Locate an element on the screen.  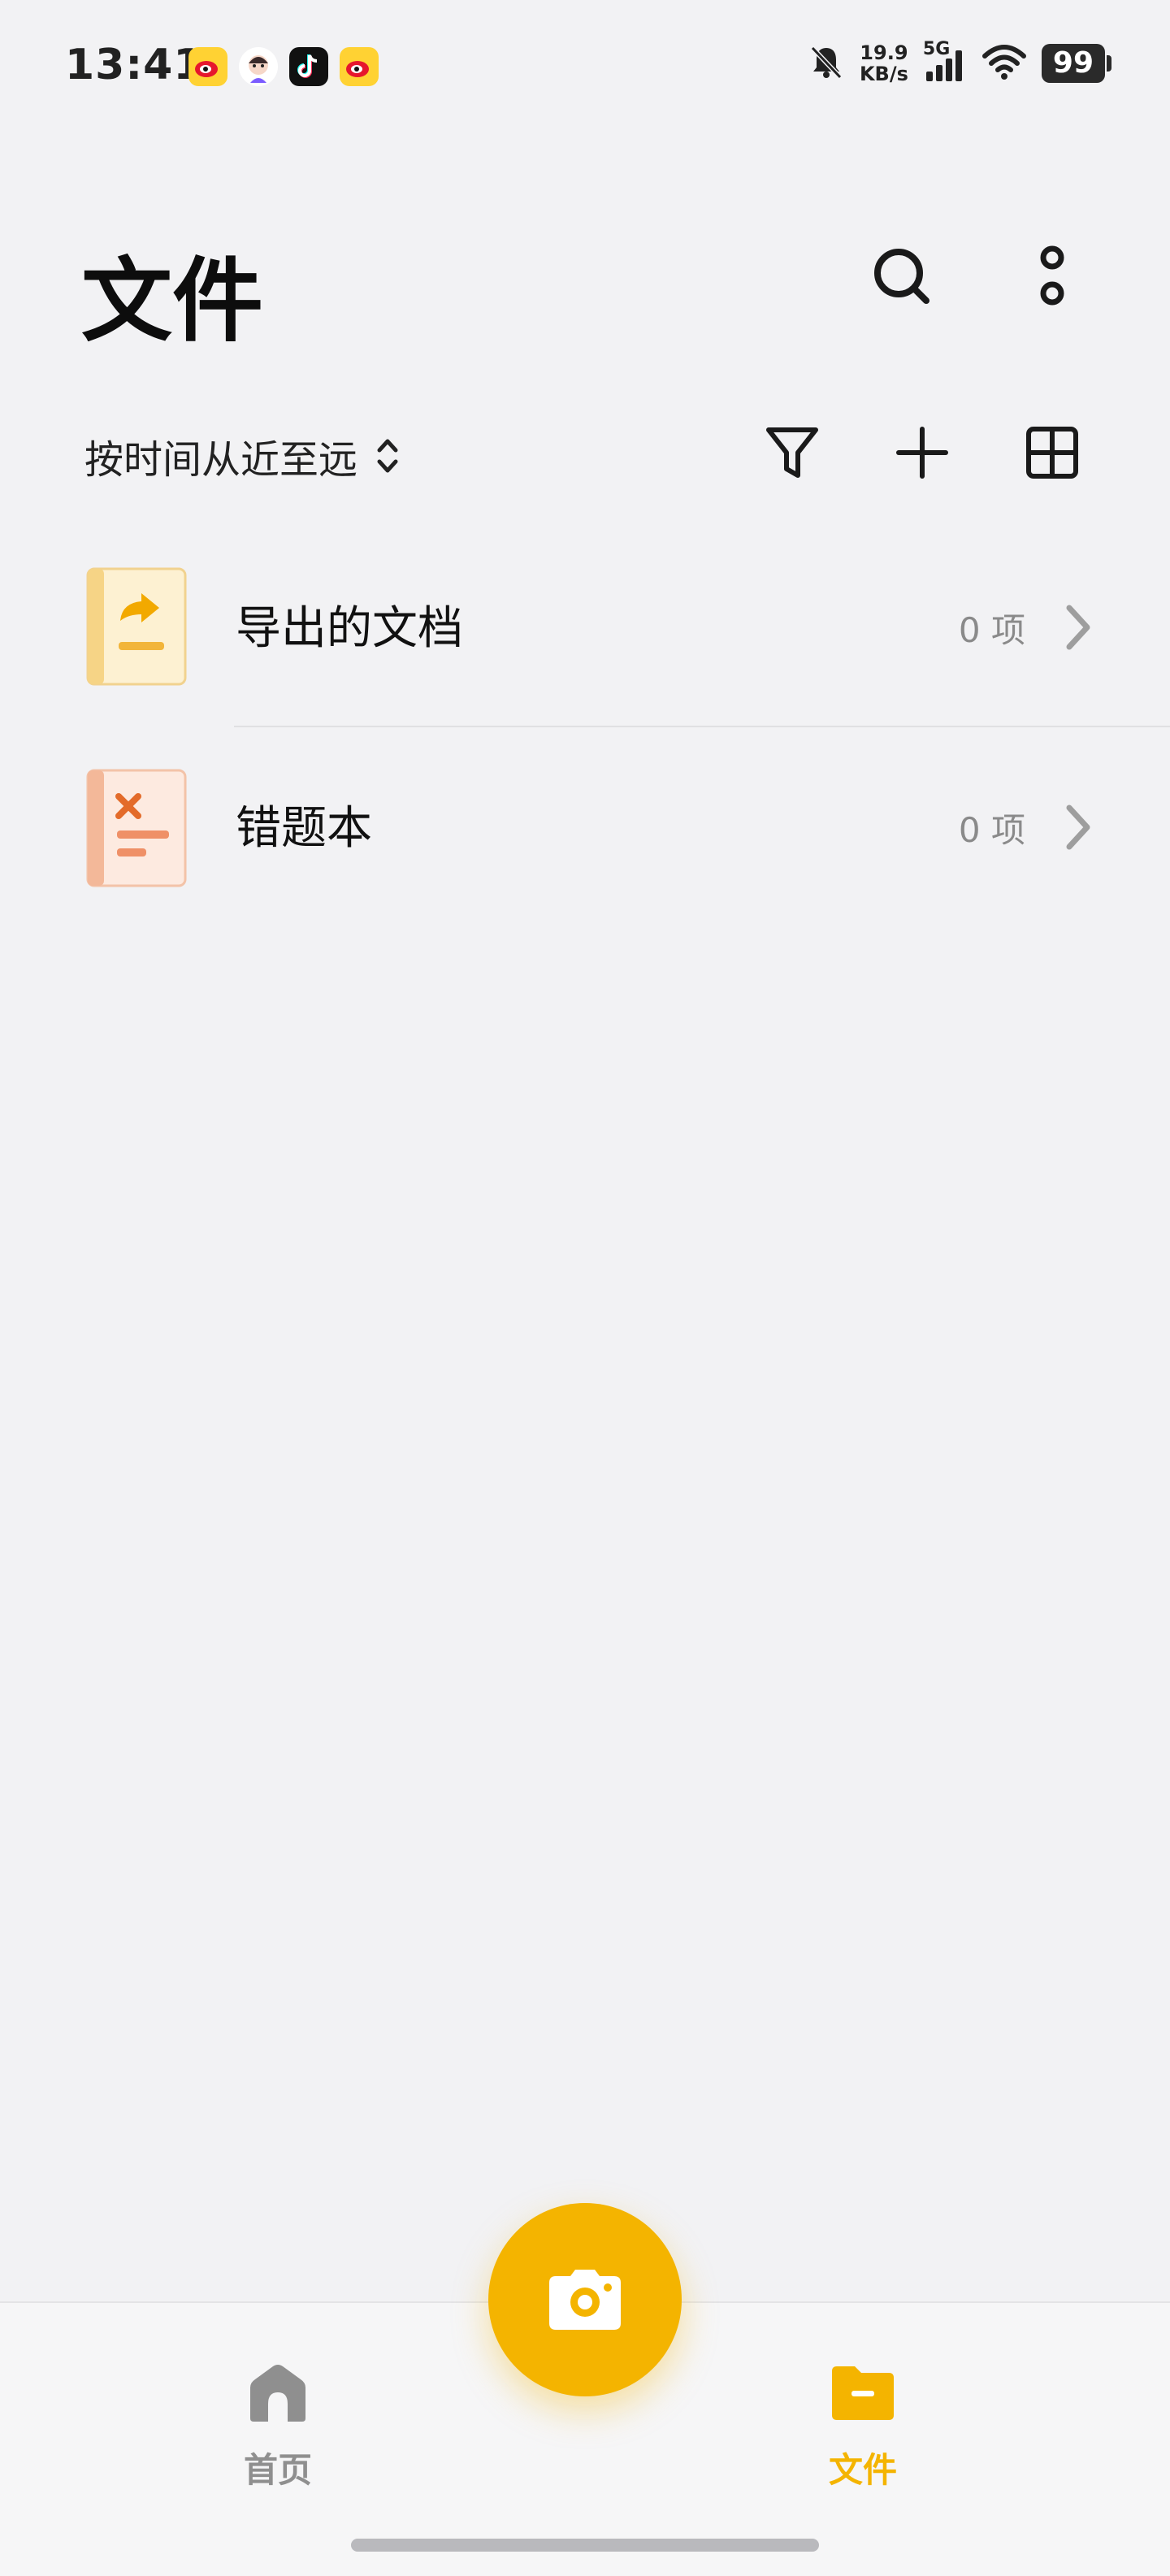
wifi-icon is located at coordinates (1004, 64).